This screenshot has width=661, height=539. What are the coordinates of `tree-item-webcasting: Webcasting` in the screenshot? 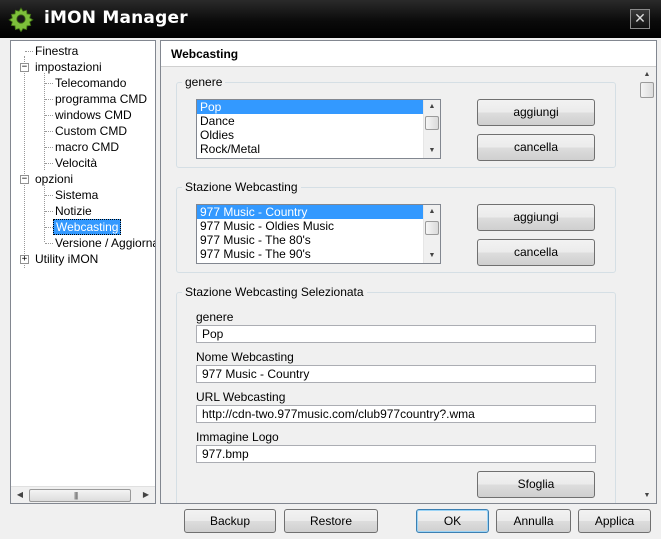 It's located at (87, 227).